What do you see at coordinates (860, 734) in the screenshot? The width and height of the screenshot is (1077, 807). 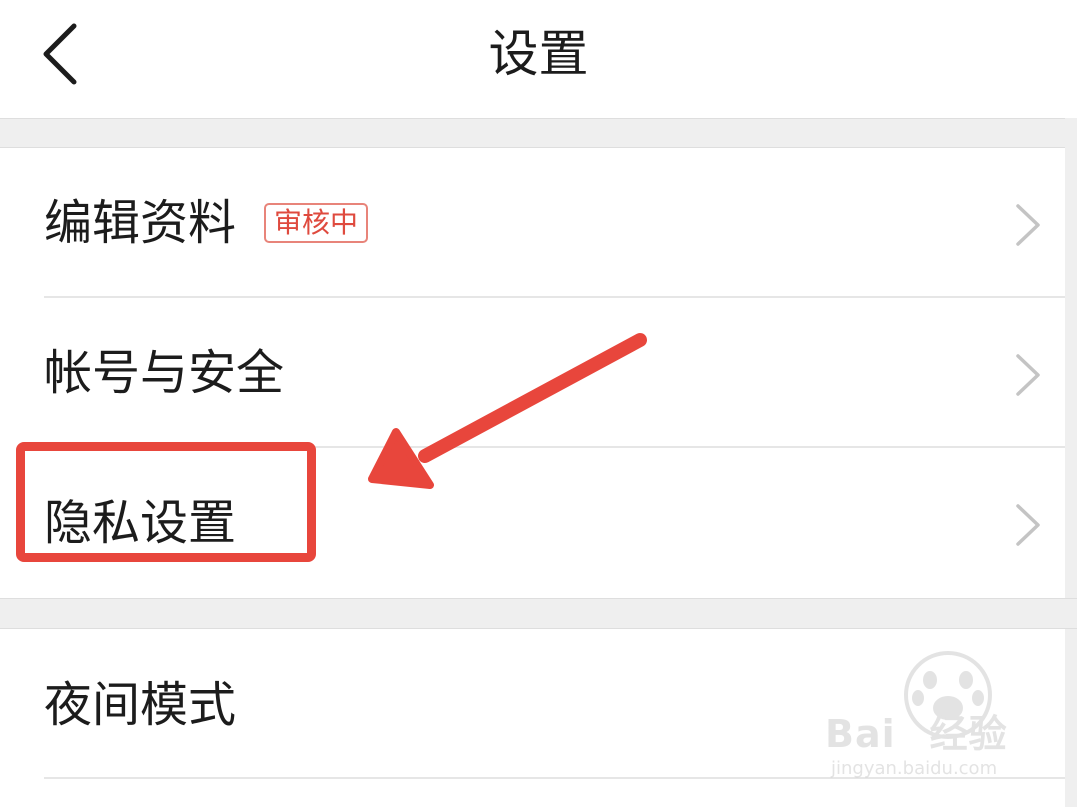 I see `watermark-brand-left: Bai` at bounding box center [860, 734].